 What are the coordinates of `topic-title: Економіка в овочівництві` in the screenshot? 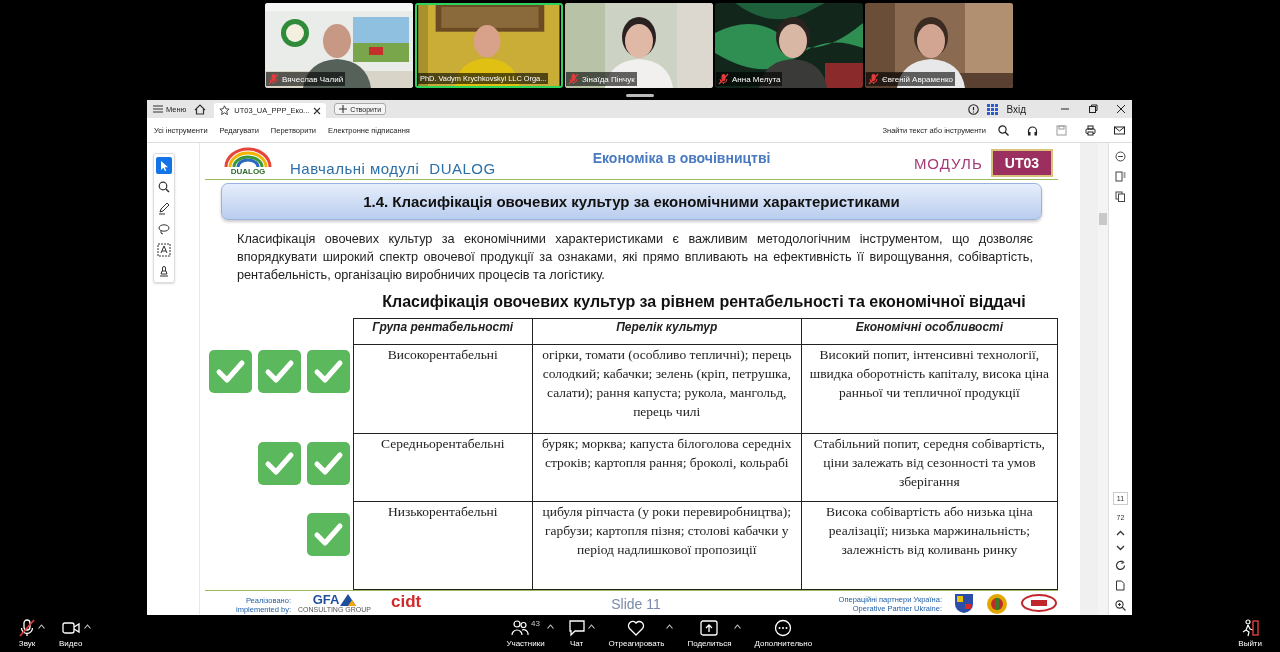 It's located at (681, 158).